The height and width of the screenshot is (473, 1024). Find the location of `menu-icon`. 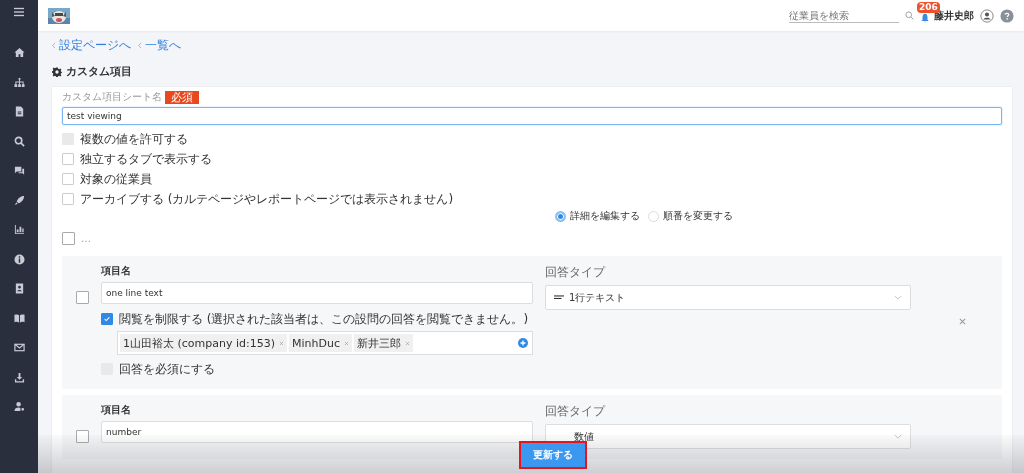

menu-icon is located at coordinates (19, 12).